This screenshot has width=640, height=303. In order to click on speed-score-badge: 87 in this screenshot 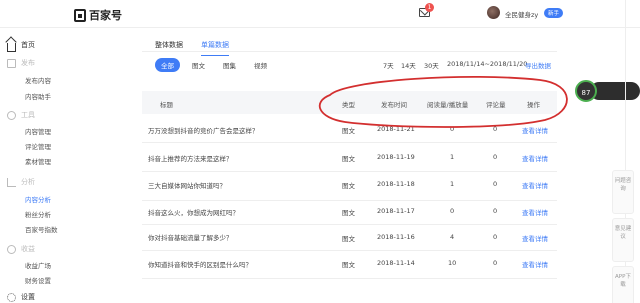, I will do `click(586, 91)`.